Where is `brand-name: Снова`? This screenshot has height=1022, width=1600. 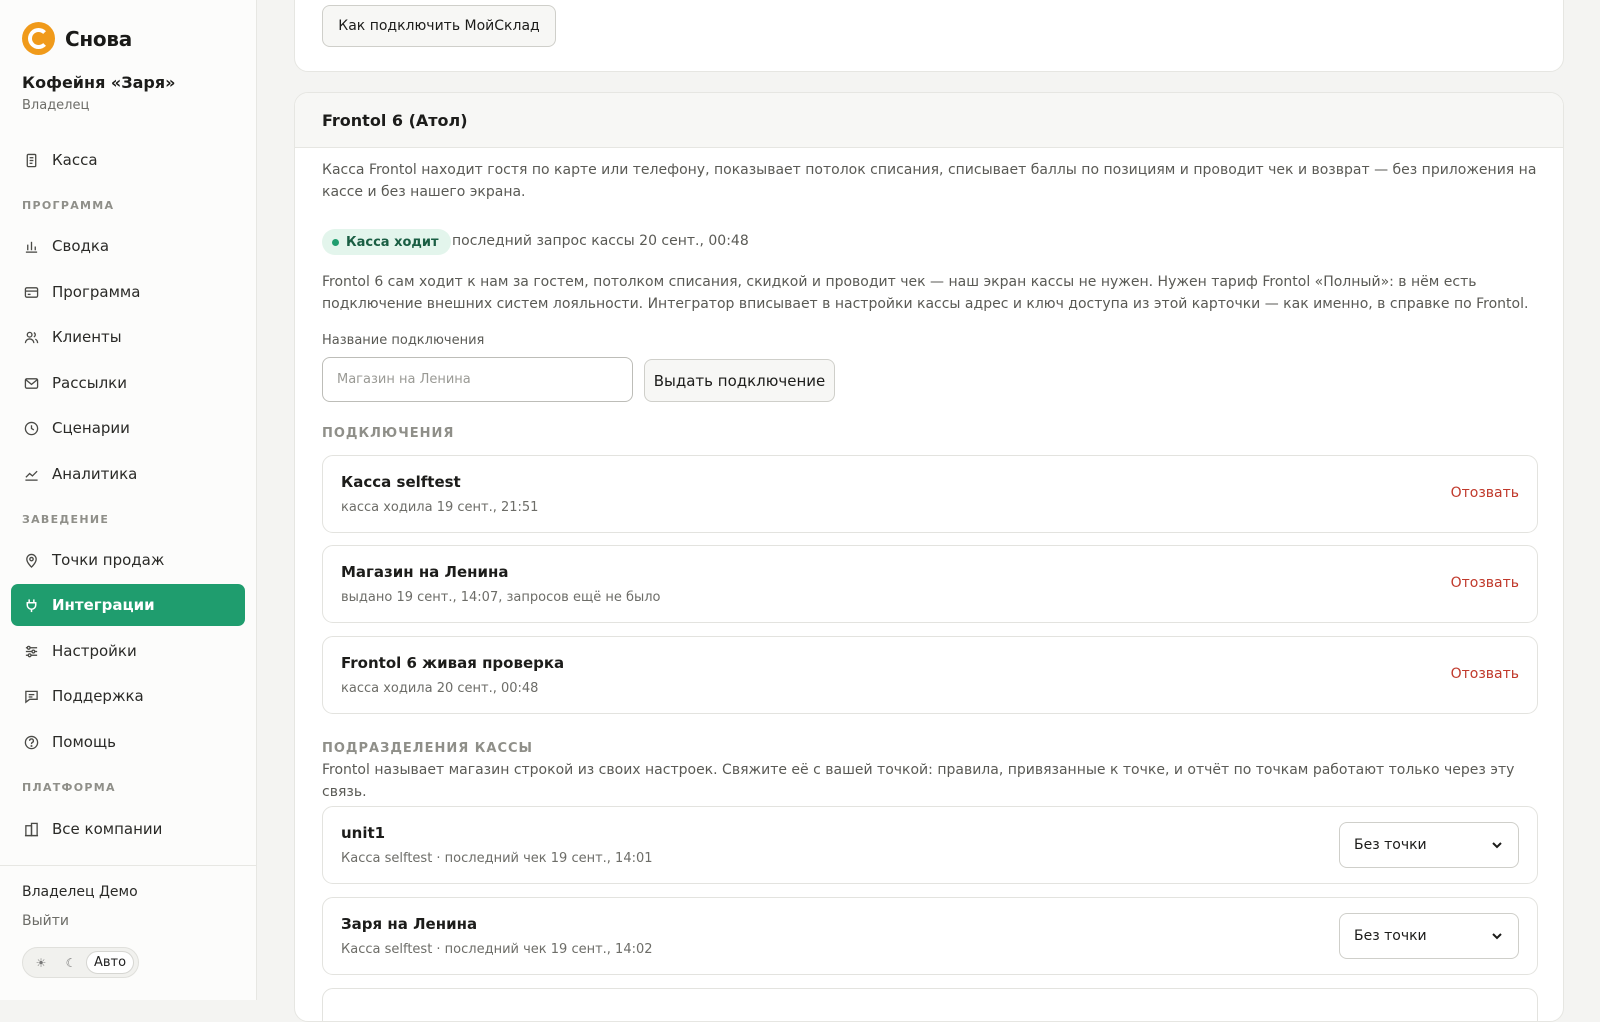 brand-name: Снова is located at coordinates (98, 38).